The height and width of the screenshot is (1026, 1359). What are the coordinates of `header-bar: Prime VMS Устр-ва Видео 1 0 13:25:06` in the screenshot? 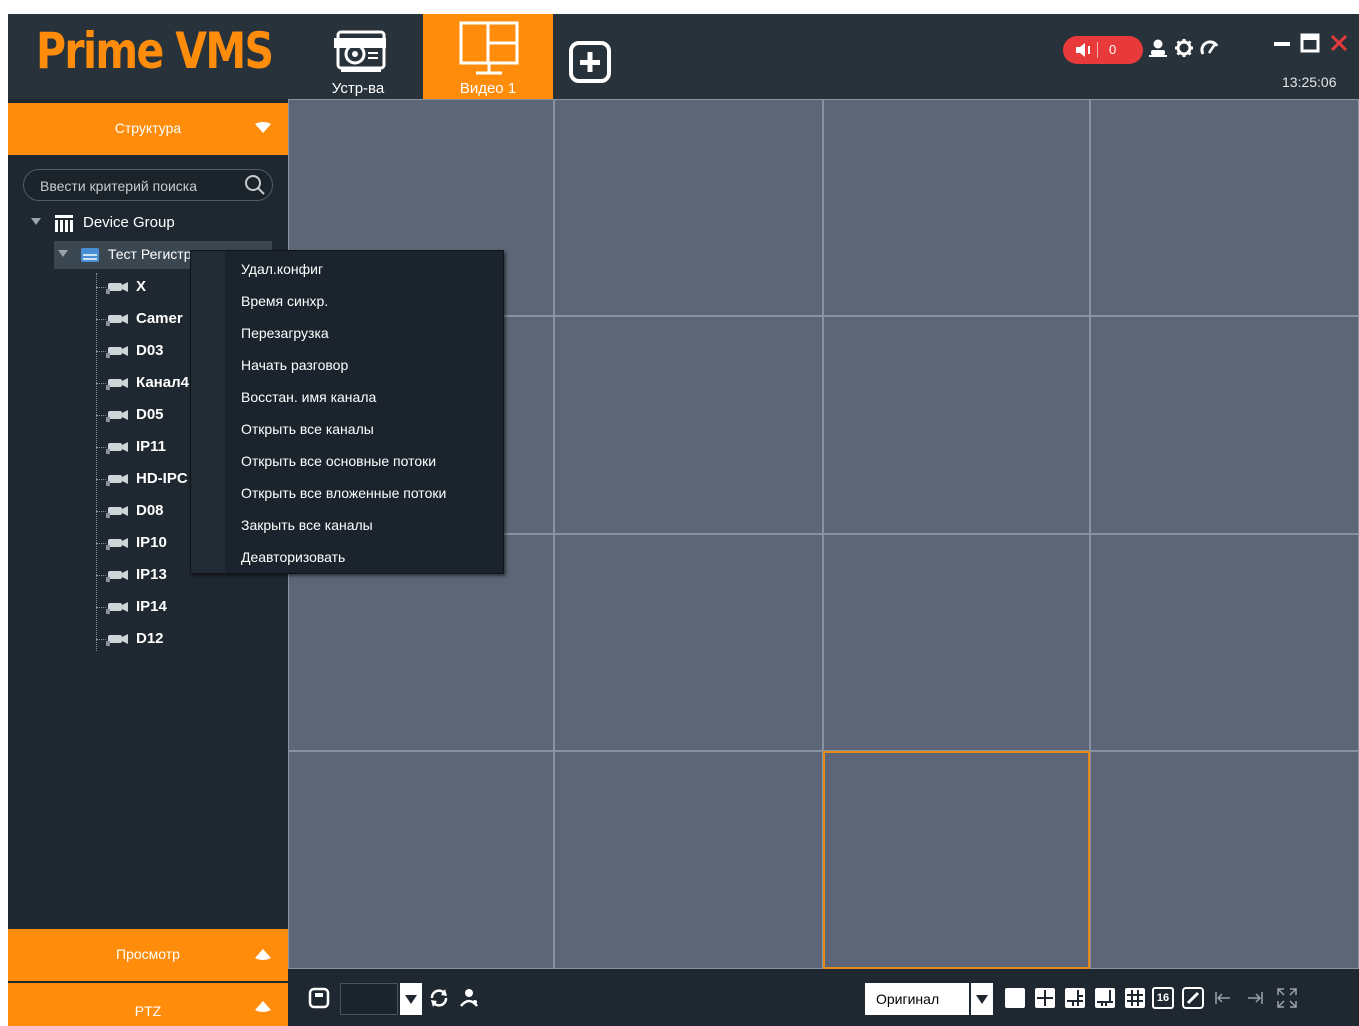 It's located at (683, 56).